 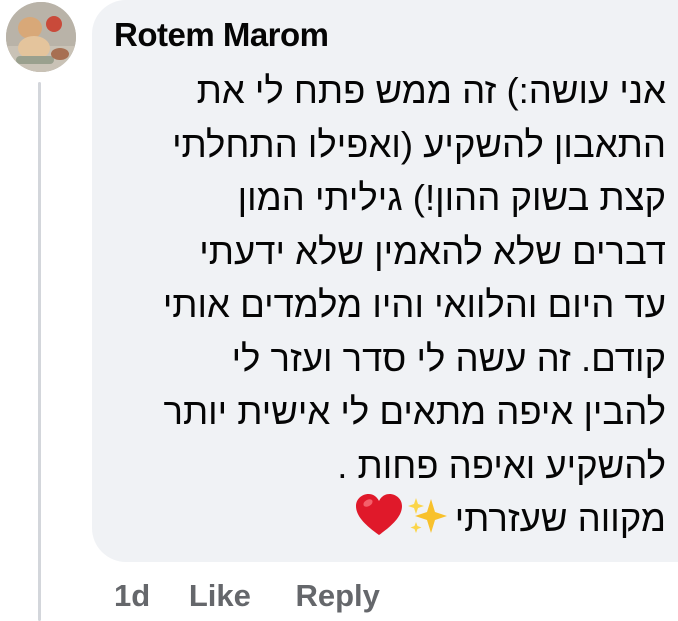 I want to click on comment-last-line-text: מקווה שעזרתי, so click(x=560, y=518).